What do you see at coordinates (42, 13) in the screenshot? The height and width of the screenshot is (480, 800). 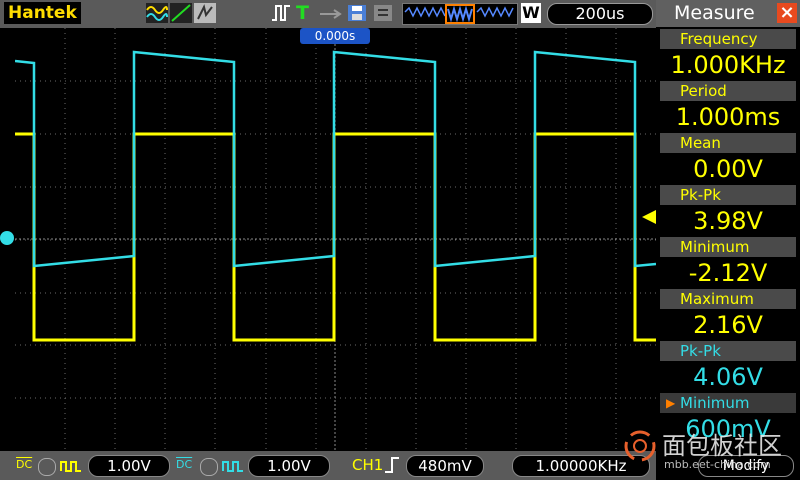 I see `brand-logo: Hantek` at bounding box center [42, 13].